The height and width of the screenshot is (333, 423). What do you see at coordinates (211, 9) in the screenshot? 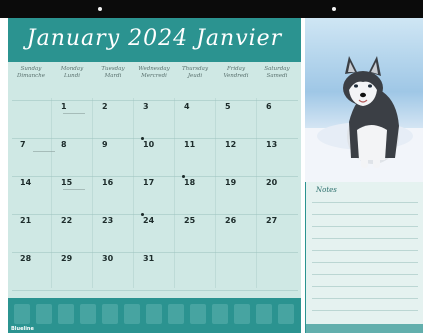
I see `binding-strip` at bounding box center [211, 9].